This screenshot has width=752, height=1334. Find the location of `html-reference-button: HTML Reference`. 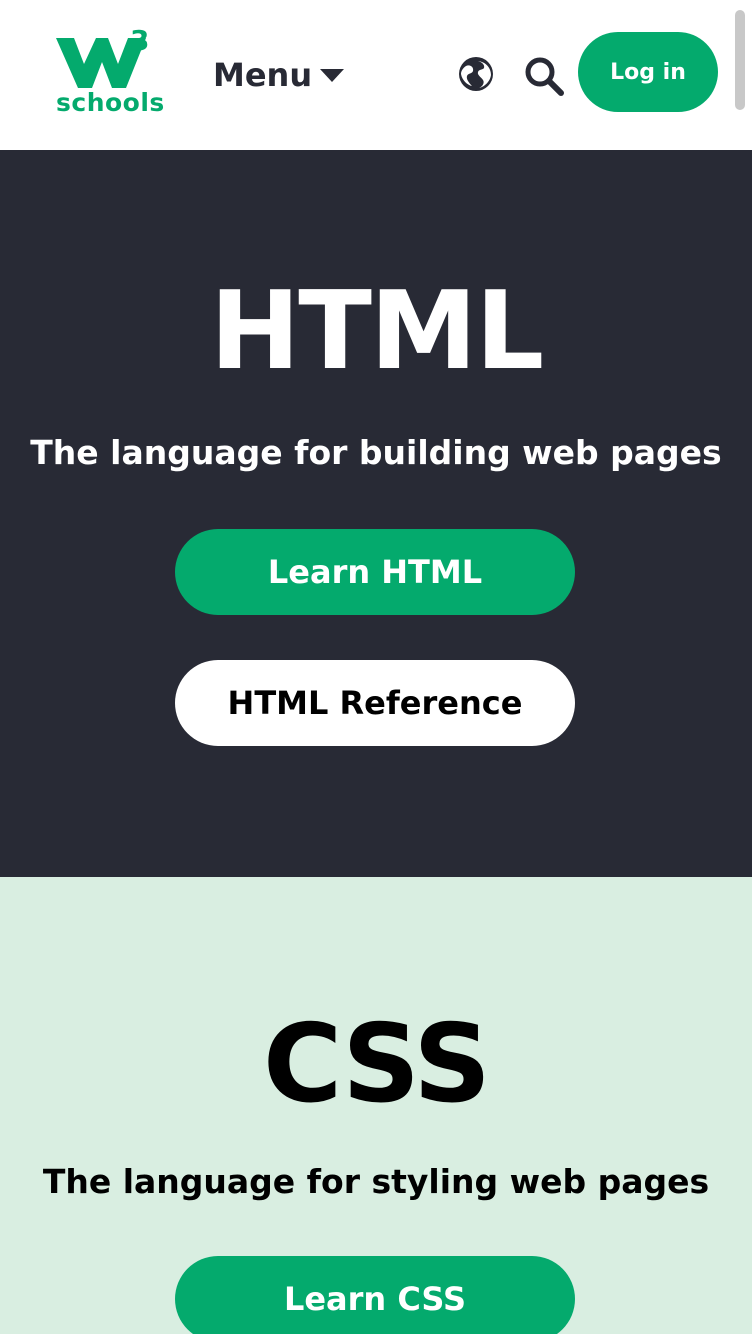

html-reference-button: HTML Reference is located at coordinates (375, 703).